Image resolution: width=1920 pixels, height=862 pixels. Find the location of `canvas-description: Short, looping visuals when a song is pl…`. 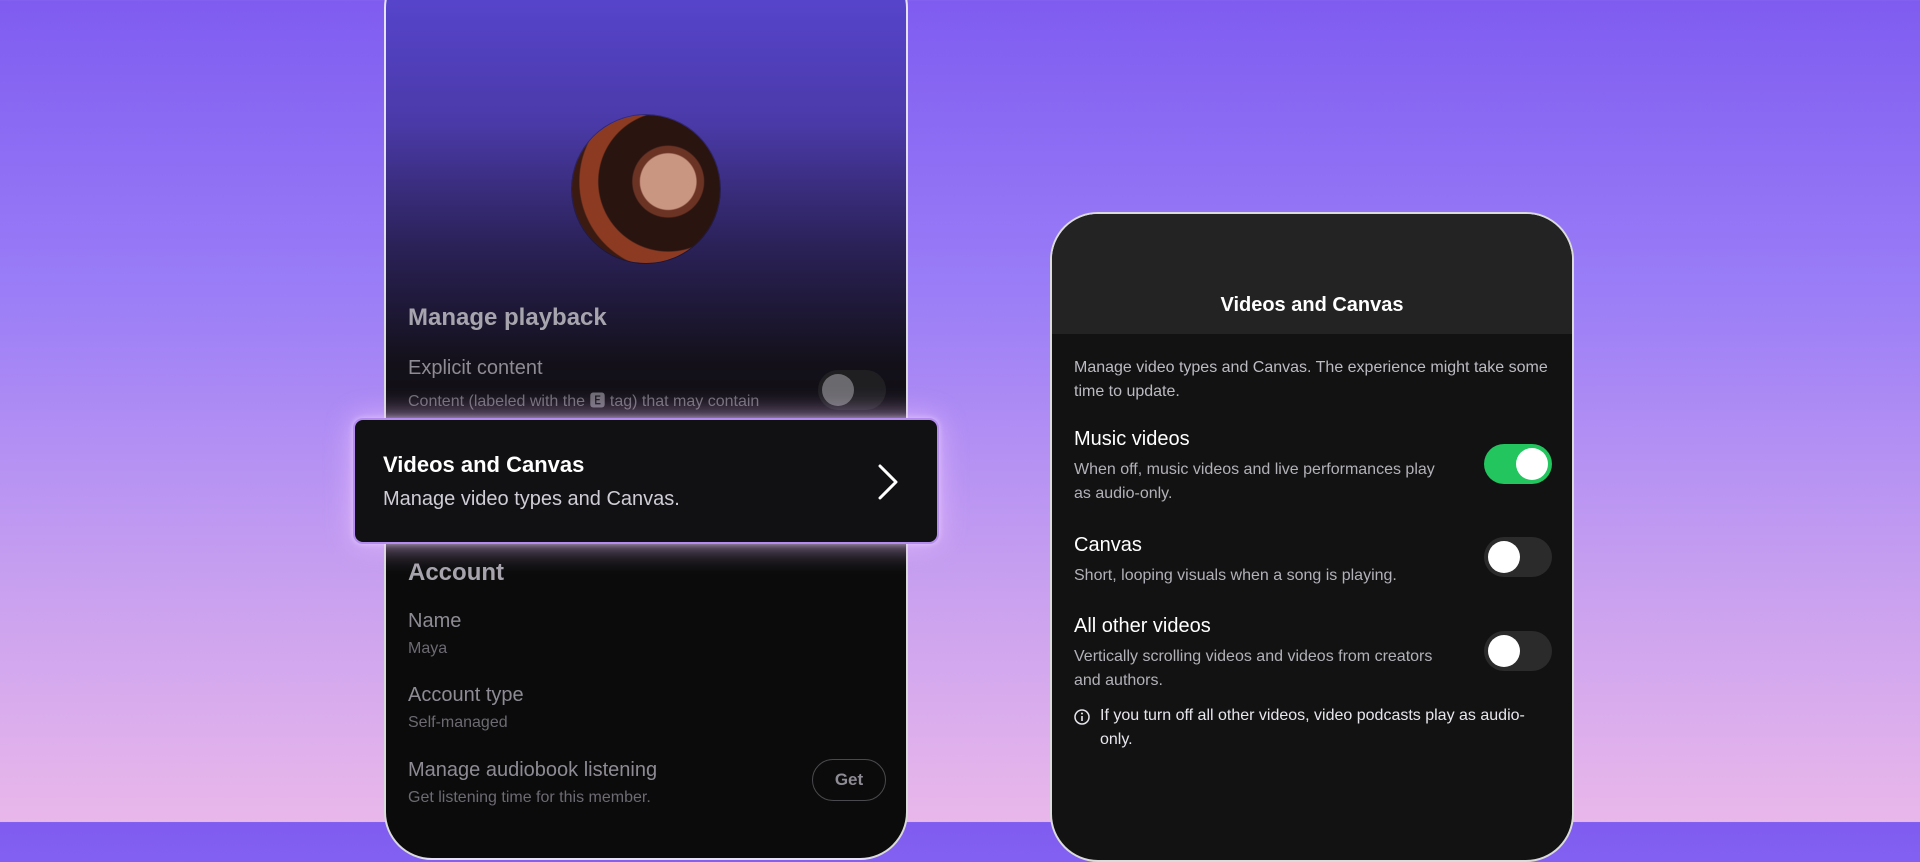

canvas-description: Short, looping visuals when a song is pl… is located at coordinates (1235, 575).